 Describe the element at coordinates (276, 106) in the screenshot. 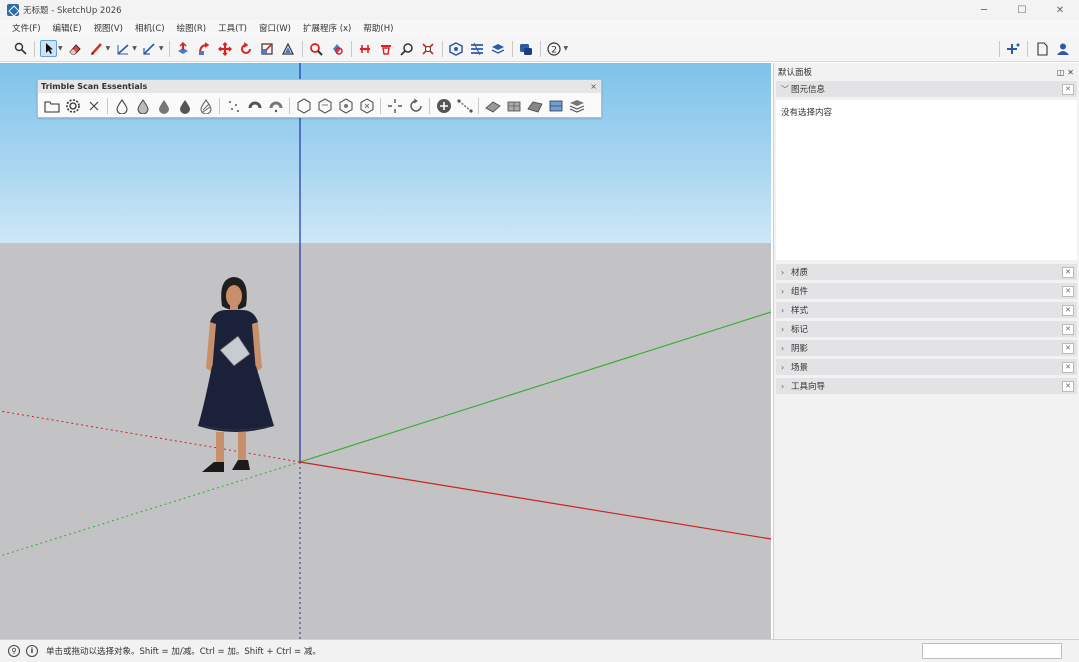

I see `magnet-alt-icon` at that location.